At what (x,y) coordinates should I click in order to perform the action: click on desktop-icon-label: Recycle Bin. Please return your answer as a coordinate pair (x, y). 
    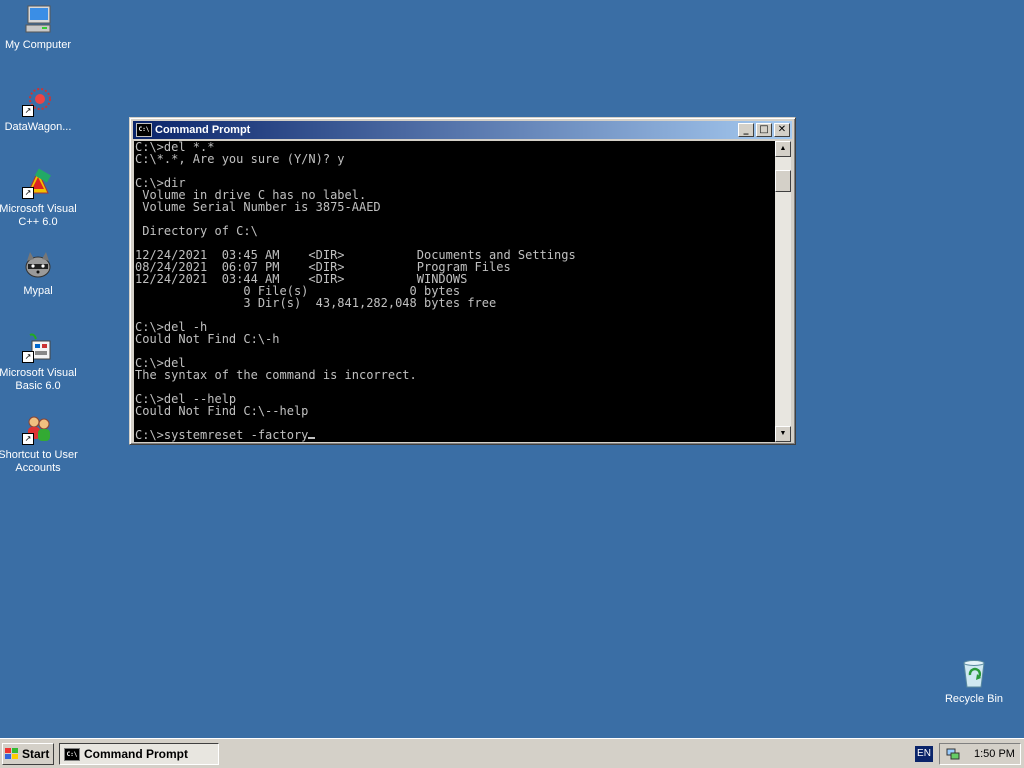
    Looking at the image, I should click on (974, 699).